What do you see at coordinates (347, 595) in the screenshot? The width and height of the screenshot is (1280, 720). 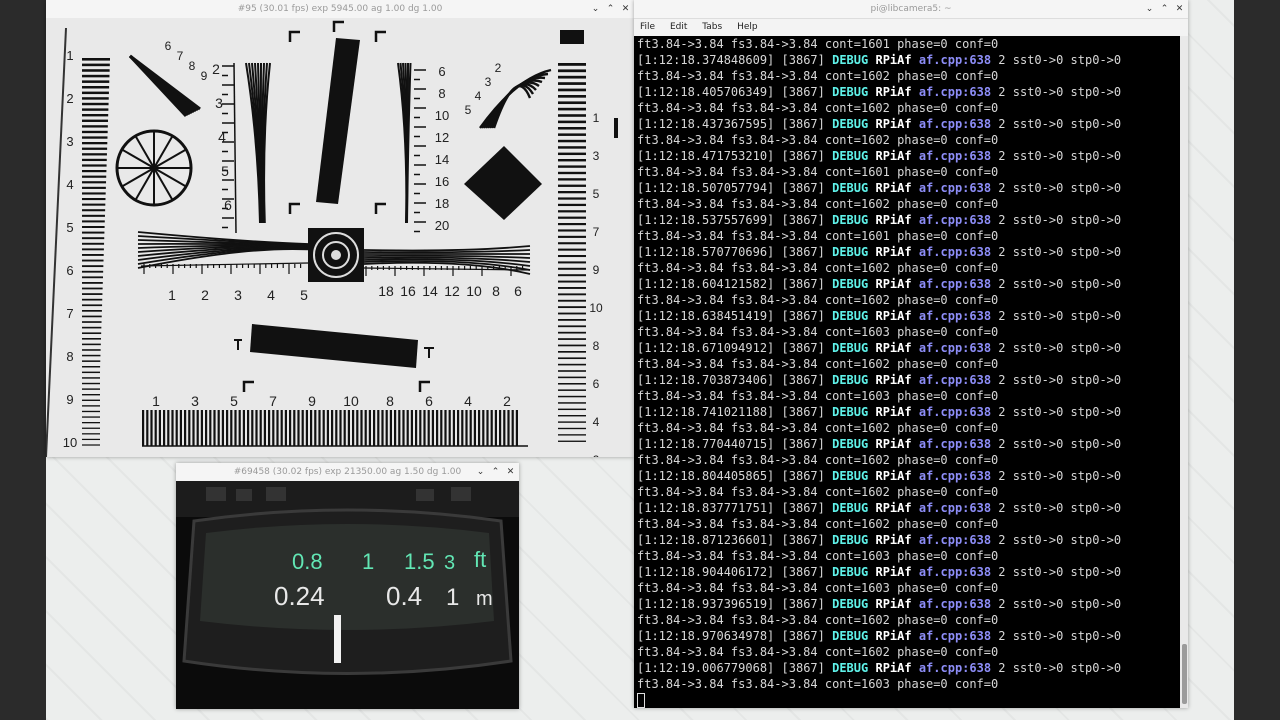 I see `lens-focus-scale-image: 0.8 1 1.5 3 ft 0.24 0.4 1 m` at bounding box center [347, 595].